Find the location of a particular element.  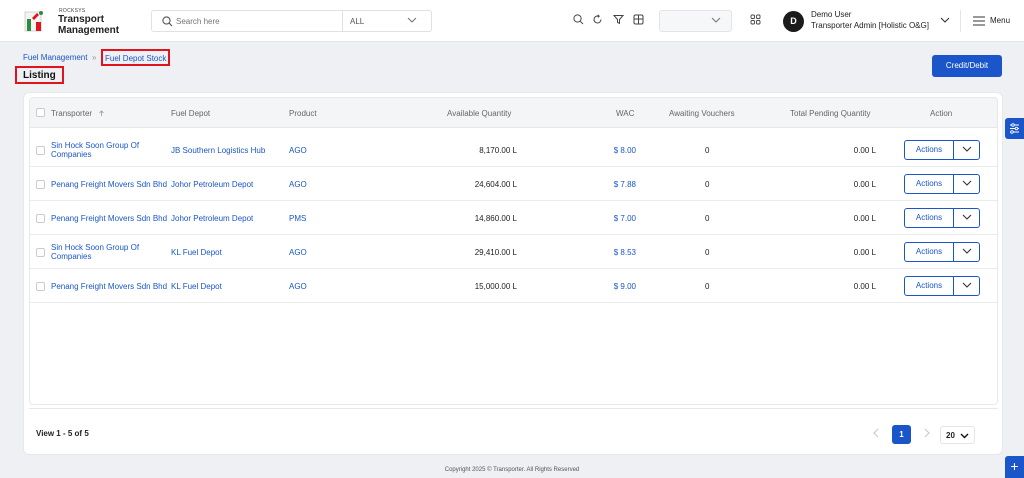

wac-link: $ 7.88 is located at coordinates (611, 184).